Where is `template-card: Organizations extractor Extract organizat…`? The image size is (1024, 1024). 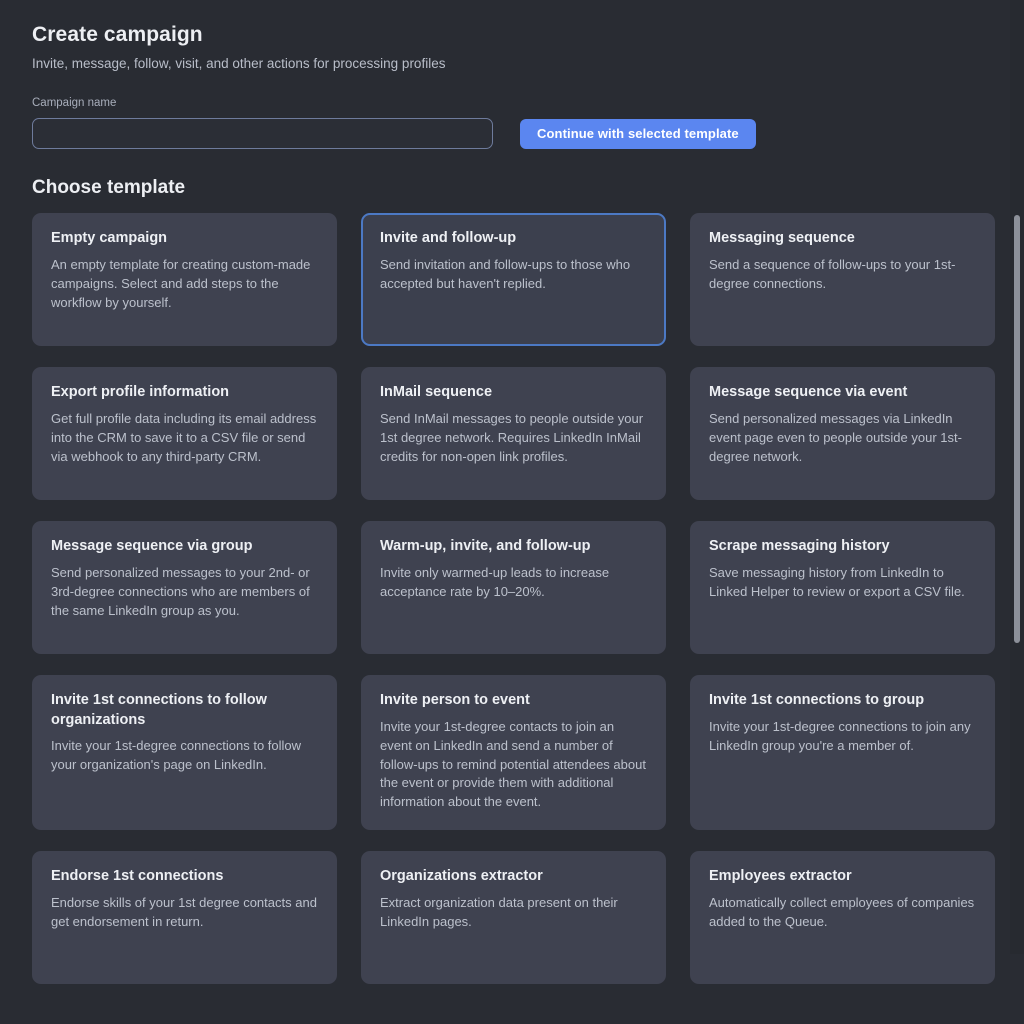 template-card: Organizations extractor Extract organizat… is located at coordinates (513, 918).